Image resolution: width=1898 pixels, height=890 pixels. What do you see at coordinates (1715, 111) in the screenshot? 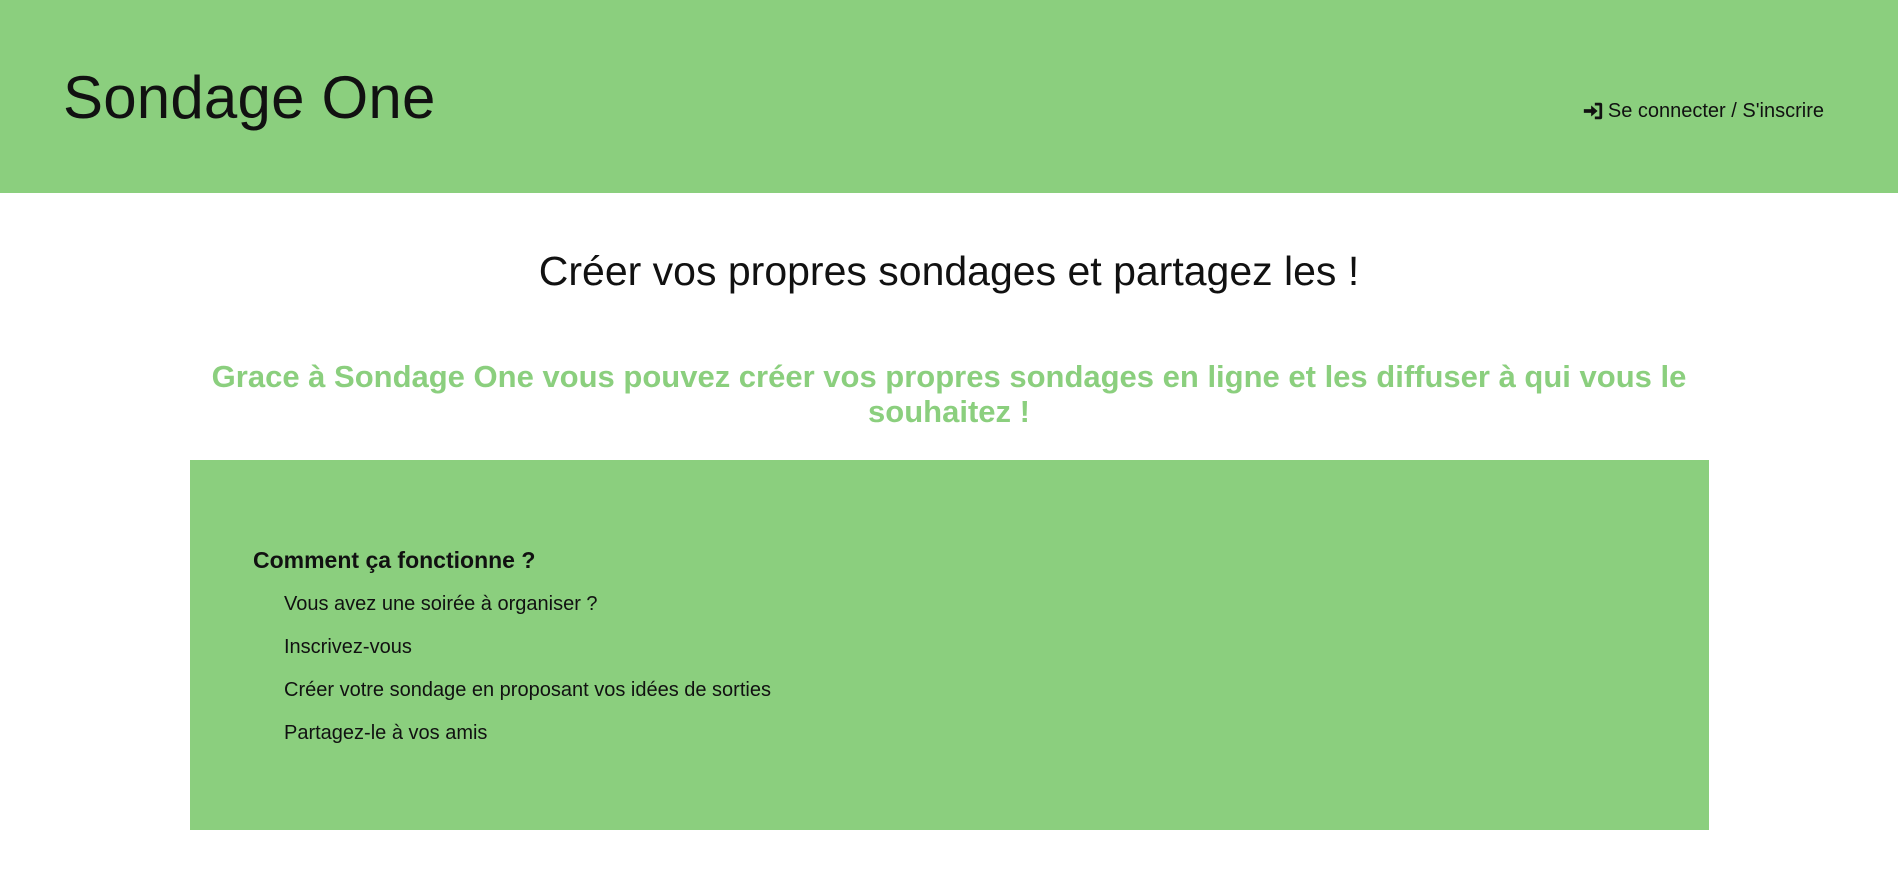
I see `login-signup-label: Se connecter / S'inscrire` at bounding box center [1715, 111].